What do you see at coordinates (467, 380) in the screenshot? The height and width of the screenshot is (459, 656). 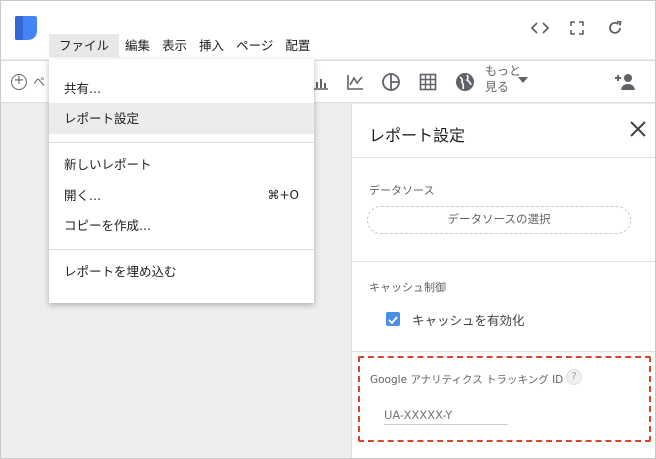 I see `ga-tracking-label: Google アナリティクス トラッキング ID` at bounding box center [467, 380].